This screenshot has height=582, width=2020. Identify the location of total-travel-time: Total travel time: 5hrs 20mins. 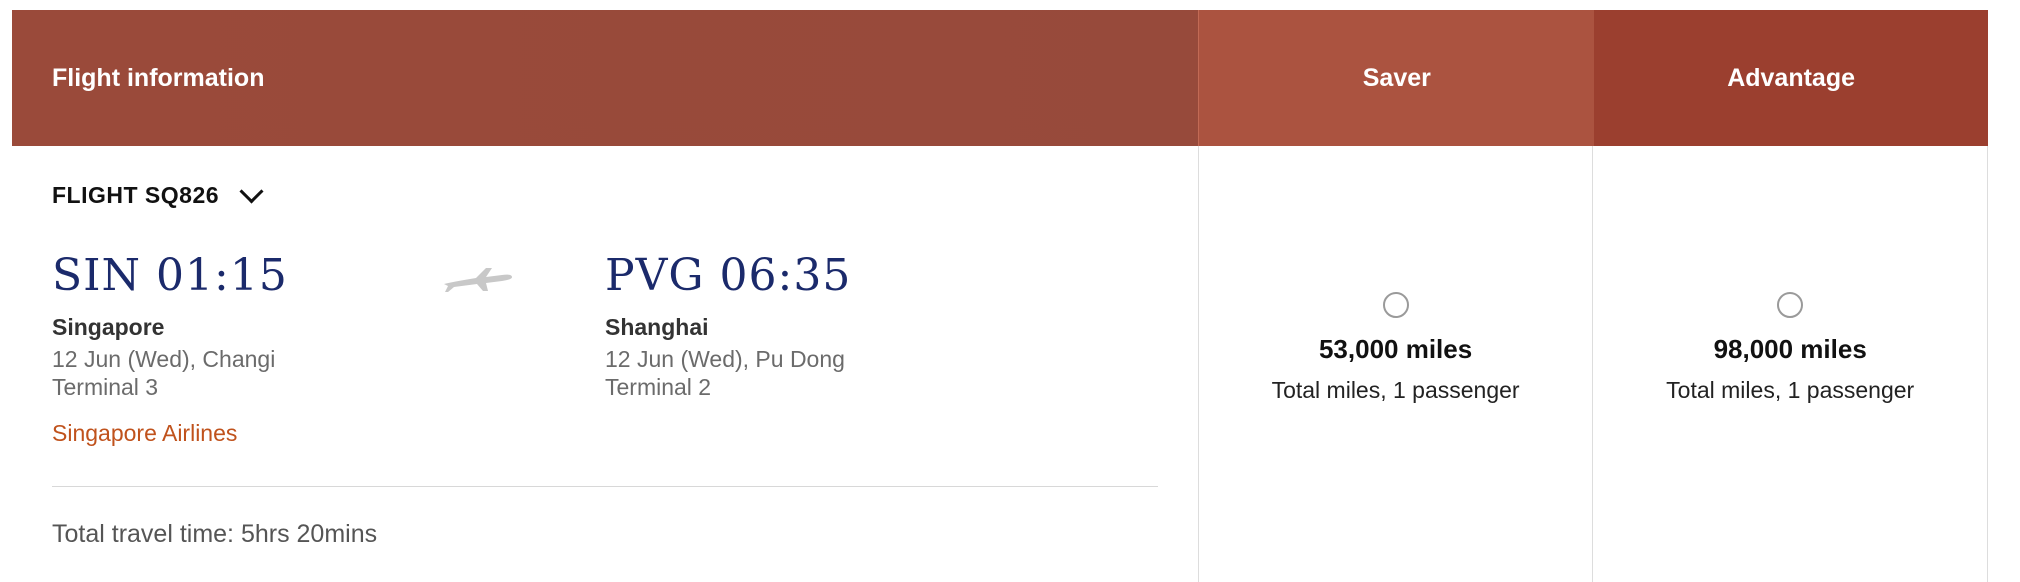
(215, 534).